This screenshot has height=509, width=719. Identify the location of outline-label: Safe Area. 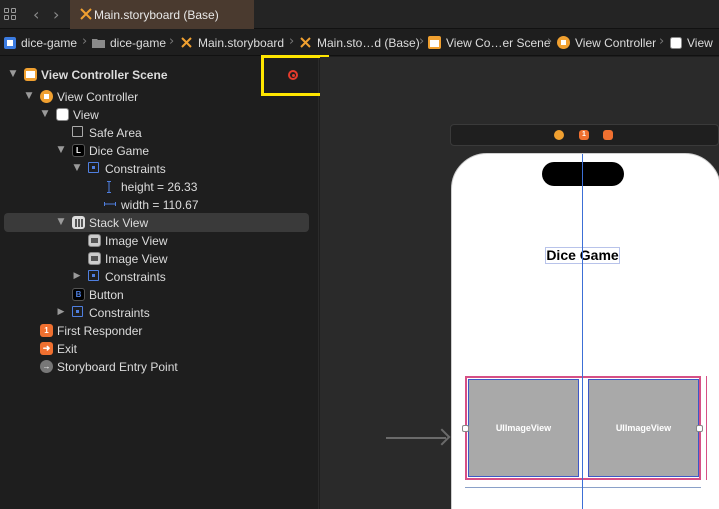
(115, 133).